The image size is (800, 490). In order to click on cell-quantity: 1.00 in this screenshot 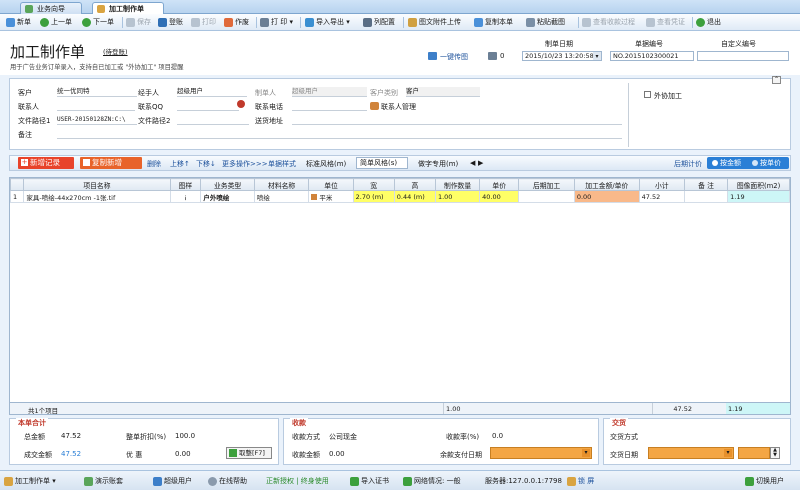, I will do `click(457, 196)`.